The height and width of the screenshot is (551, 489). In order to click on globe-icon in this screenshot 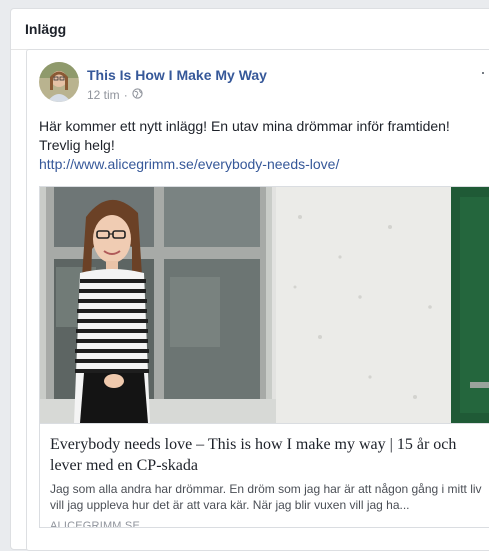, I will do `click(137, 95)`.